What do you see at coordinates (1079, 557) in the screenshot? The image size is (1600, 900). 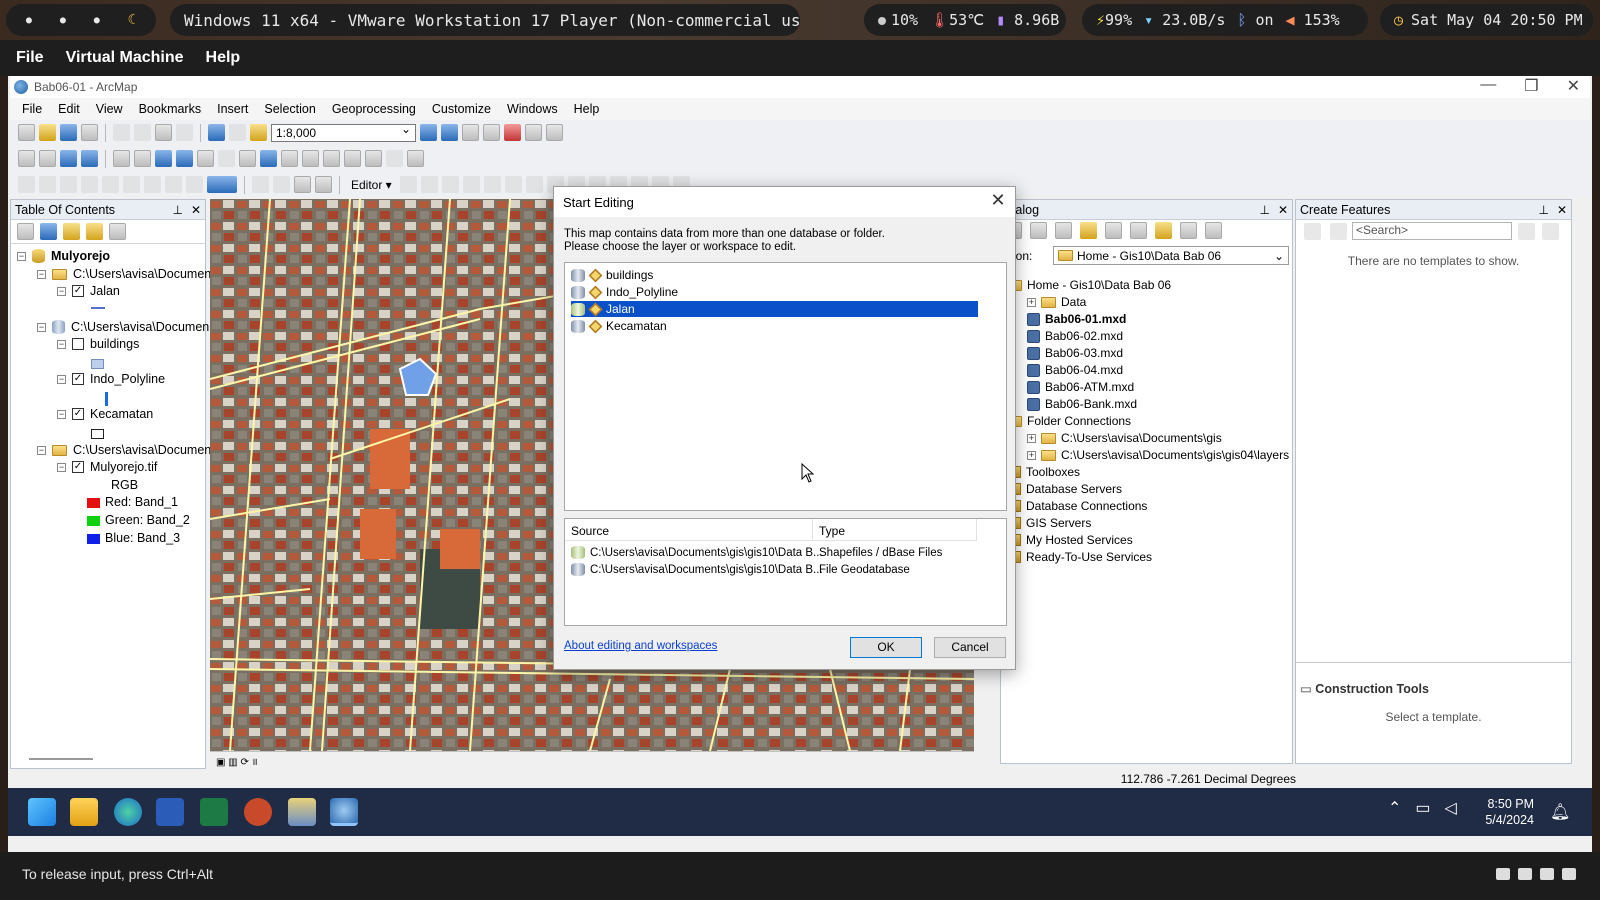 I see `catalog-item-ready-to-use-services: Ready-To-Use Services` at bounding box center [1079, 557].